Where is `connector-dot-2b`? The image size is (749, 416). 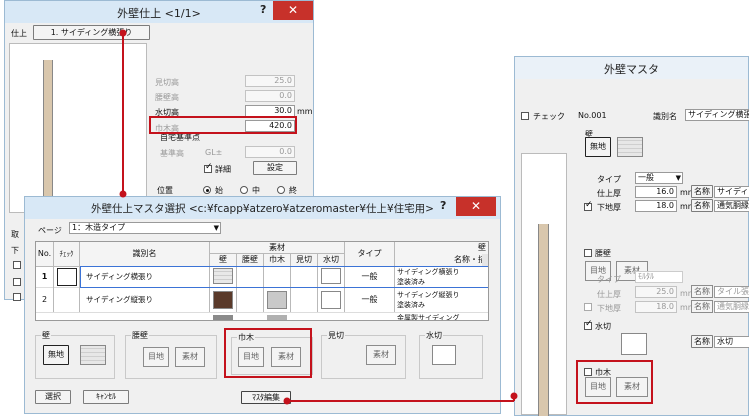
connector-dot-2b is located at coordinates (514, 396).